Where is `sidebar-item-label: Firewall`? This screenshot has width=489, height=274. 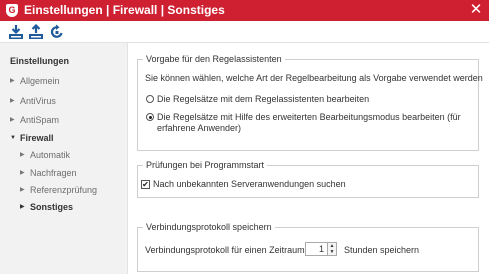 sidebar-item-label: Firewall is located at coordinates (37, 138).